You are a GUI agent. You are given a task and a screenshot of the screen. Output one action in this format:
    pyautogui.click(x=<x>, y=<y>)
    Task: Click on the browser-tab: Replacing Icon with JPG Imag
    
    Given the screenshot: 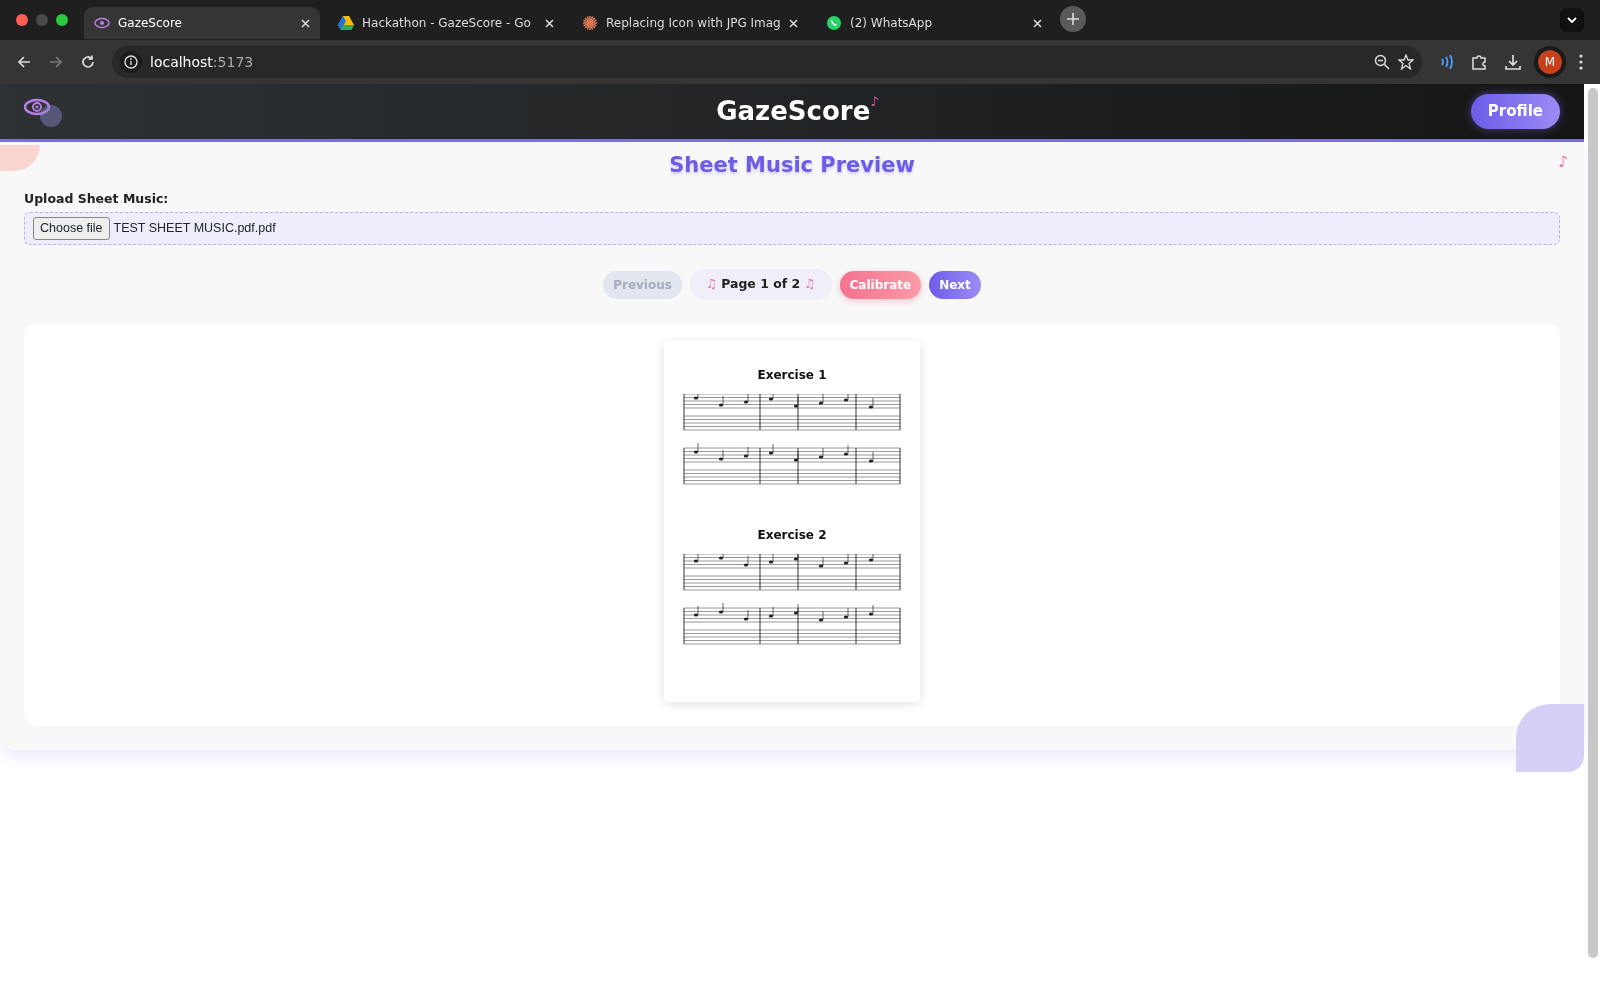 What is the action you would take?
    pyautogui.click(x=690, y=23)
    